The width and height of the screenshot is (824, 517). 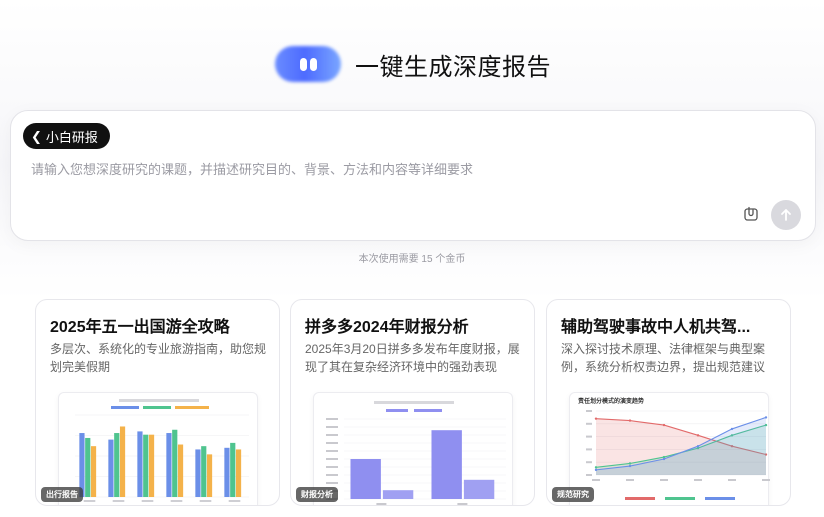 What do you see at coordinates (663, 358) in the screenshot?
I see `card-description: 深入探讨技术原理、法律框架与典型案例，系统分析权责边界，提出规范建议` at bounding box center [663, 358].